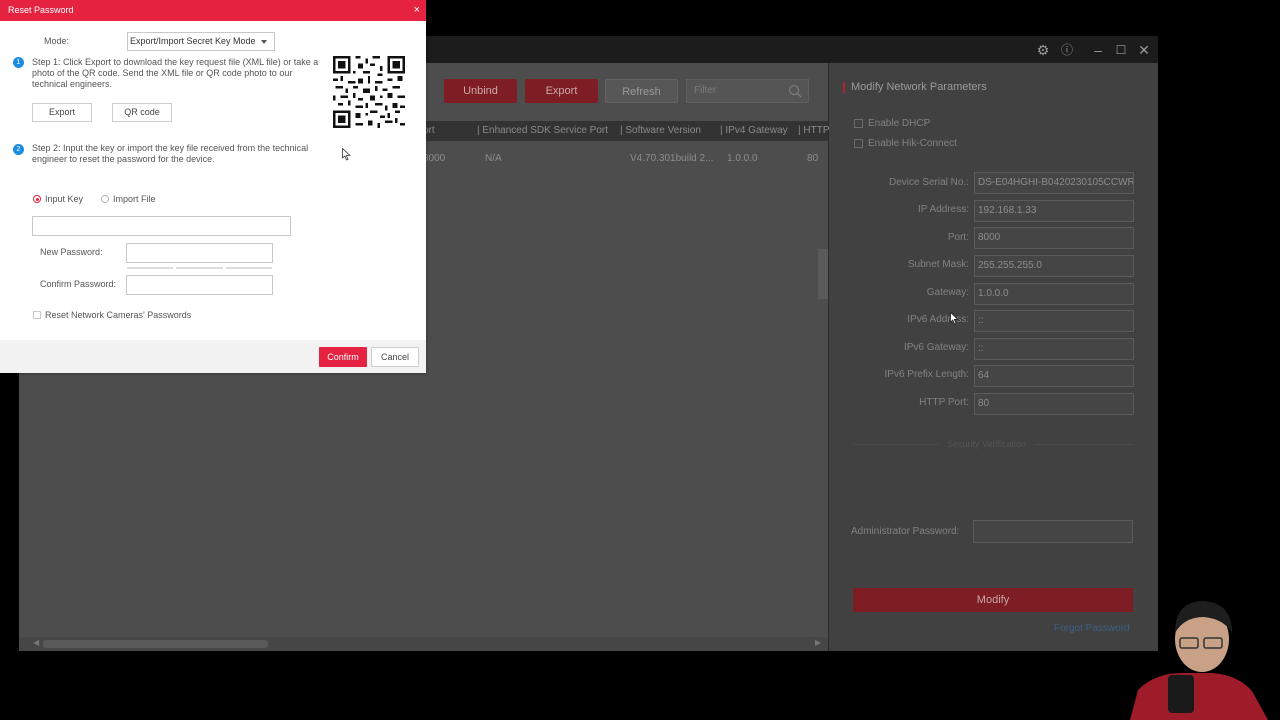 Image resolution: width=1280 pixels, height=720 pixels. What do you see at coordinates (1054, 294) in the screenshot?
I see `gateway-field: 1.0.0.0` at bounding box center [1054, 294].